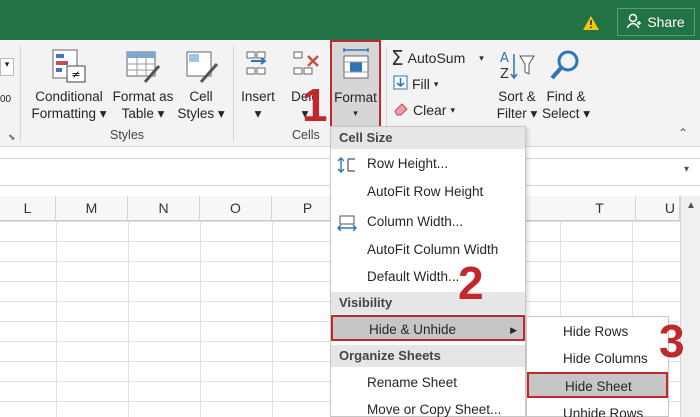 Image resolution: width=700 pixels, height=417 pixels. What do you see at coordinates (12, 137) in the screenshot?
I see `dialog-launcher-icon: ⬊` at bounding box center [12, 137].